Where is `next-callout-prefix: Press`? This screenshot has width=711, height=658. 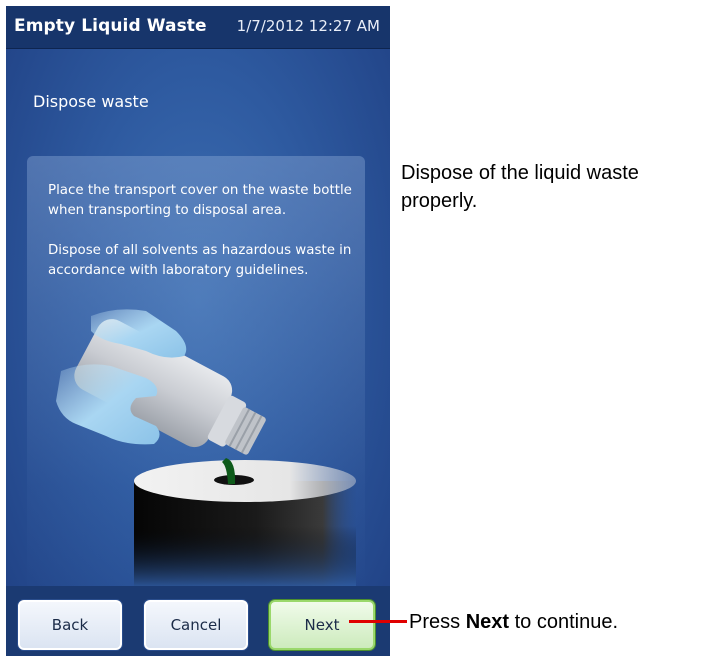
next-callout-prefix: Press is located at coordinates (437, 622).